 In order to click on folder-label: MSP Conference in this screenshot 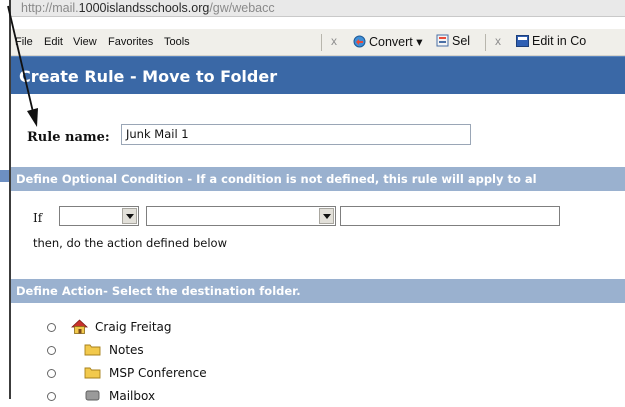, I will do `click(158, 373)`.